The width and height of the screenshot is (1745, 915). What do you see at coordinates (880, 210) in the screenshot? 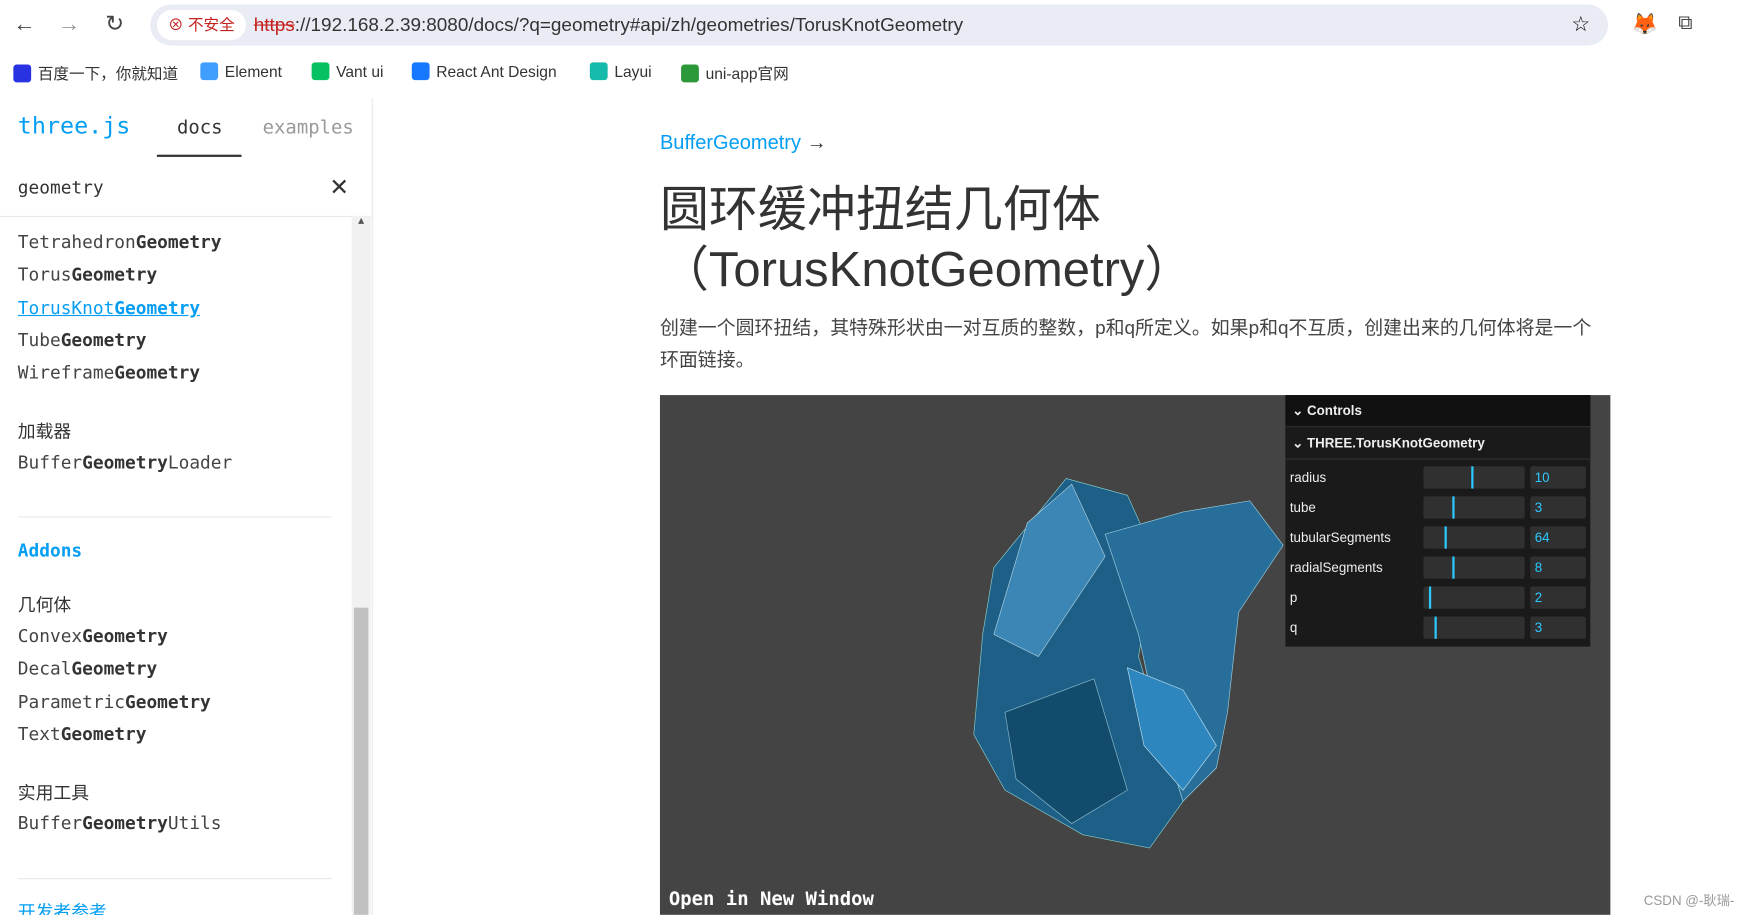
I see `title-cn: 圆环缓冲扭结几何体` at bounding box center [880, 210].